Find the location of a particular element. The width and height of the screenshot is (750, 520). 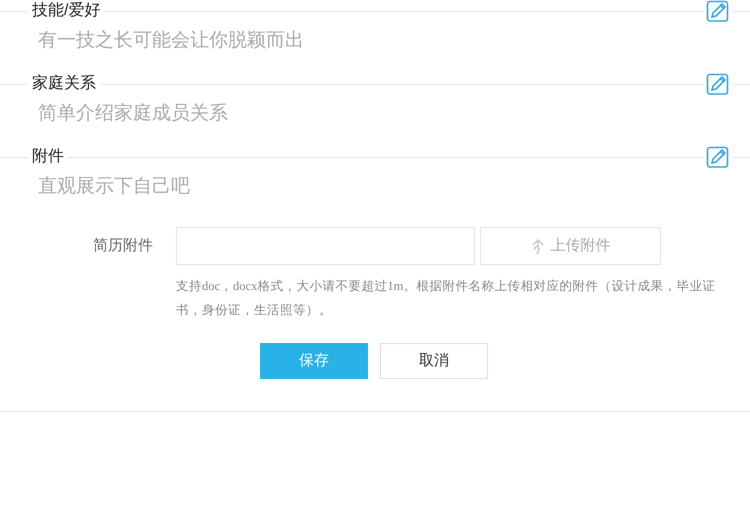

upload-button: 上传附件 is located at coordinates (570, 246).